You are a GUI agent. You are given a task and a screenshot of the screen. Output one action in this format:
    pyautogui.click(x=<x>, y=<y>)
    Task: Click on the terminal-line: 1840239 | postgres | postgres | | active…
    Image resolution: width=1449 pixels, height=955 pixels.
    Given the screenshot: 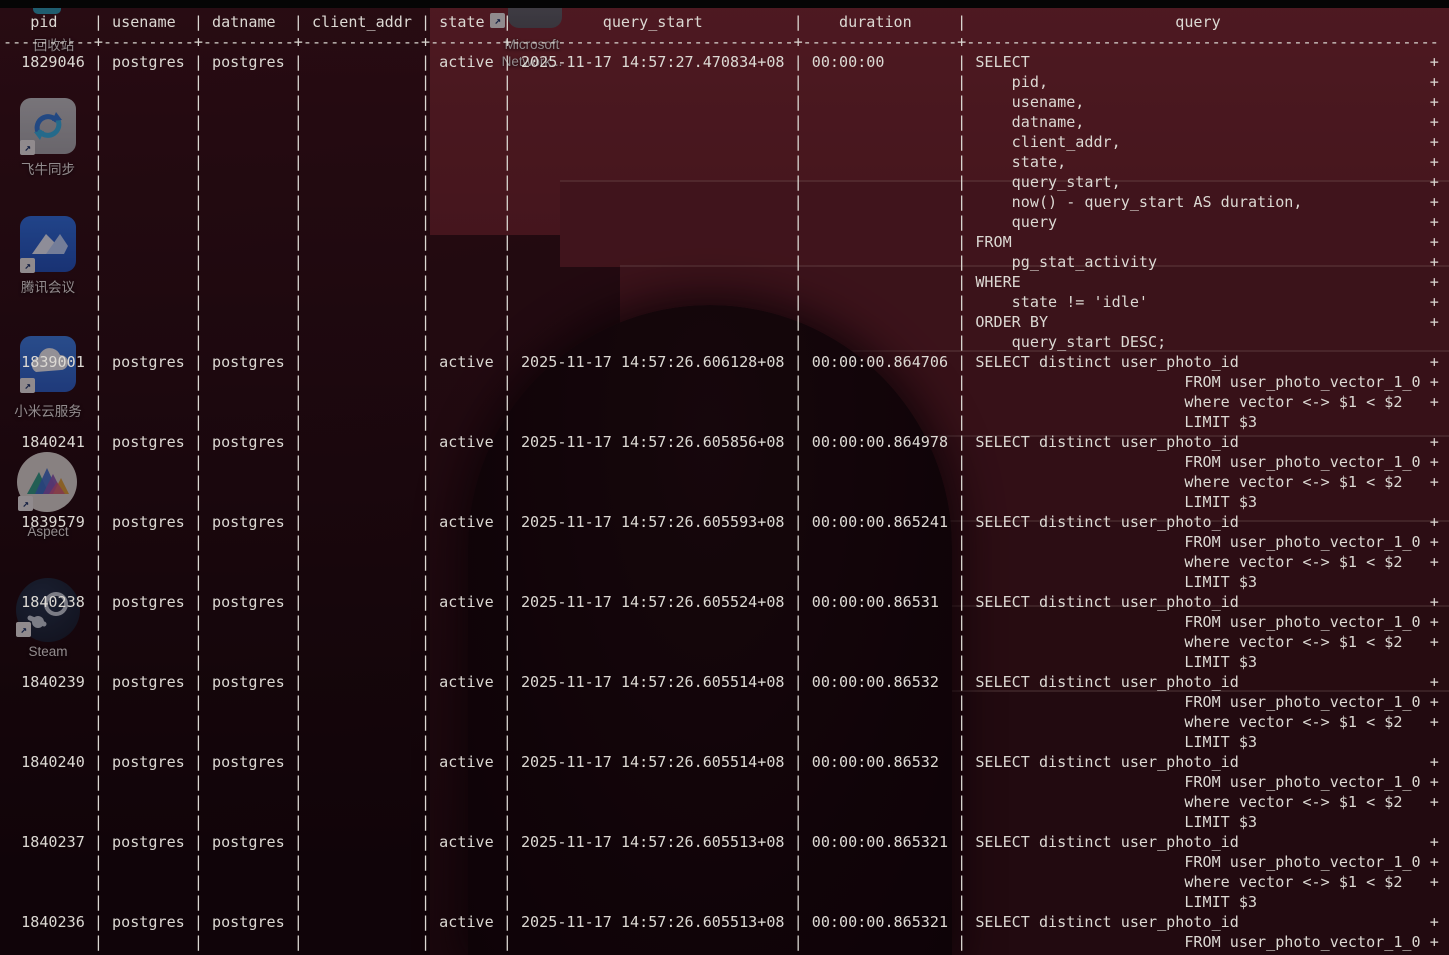 What is the action you would take?
    pyautogui.click(x=721, y=682)
    